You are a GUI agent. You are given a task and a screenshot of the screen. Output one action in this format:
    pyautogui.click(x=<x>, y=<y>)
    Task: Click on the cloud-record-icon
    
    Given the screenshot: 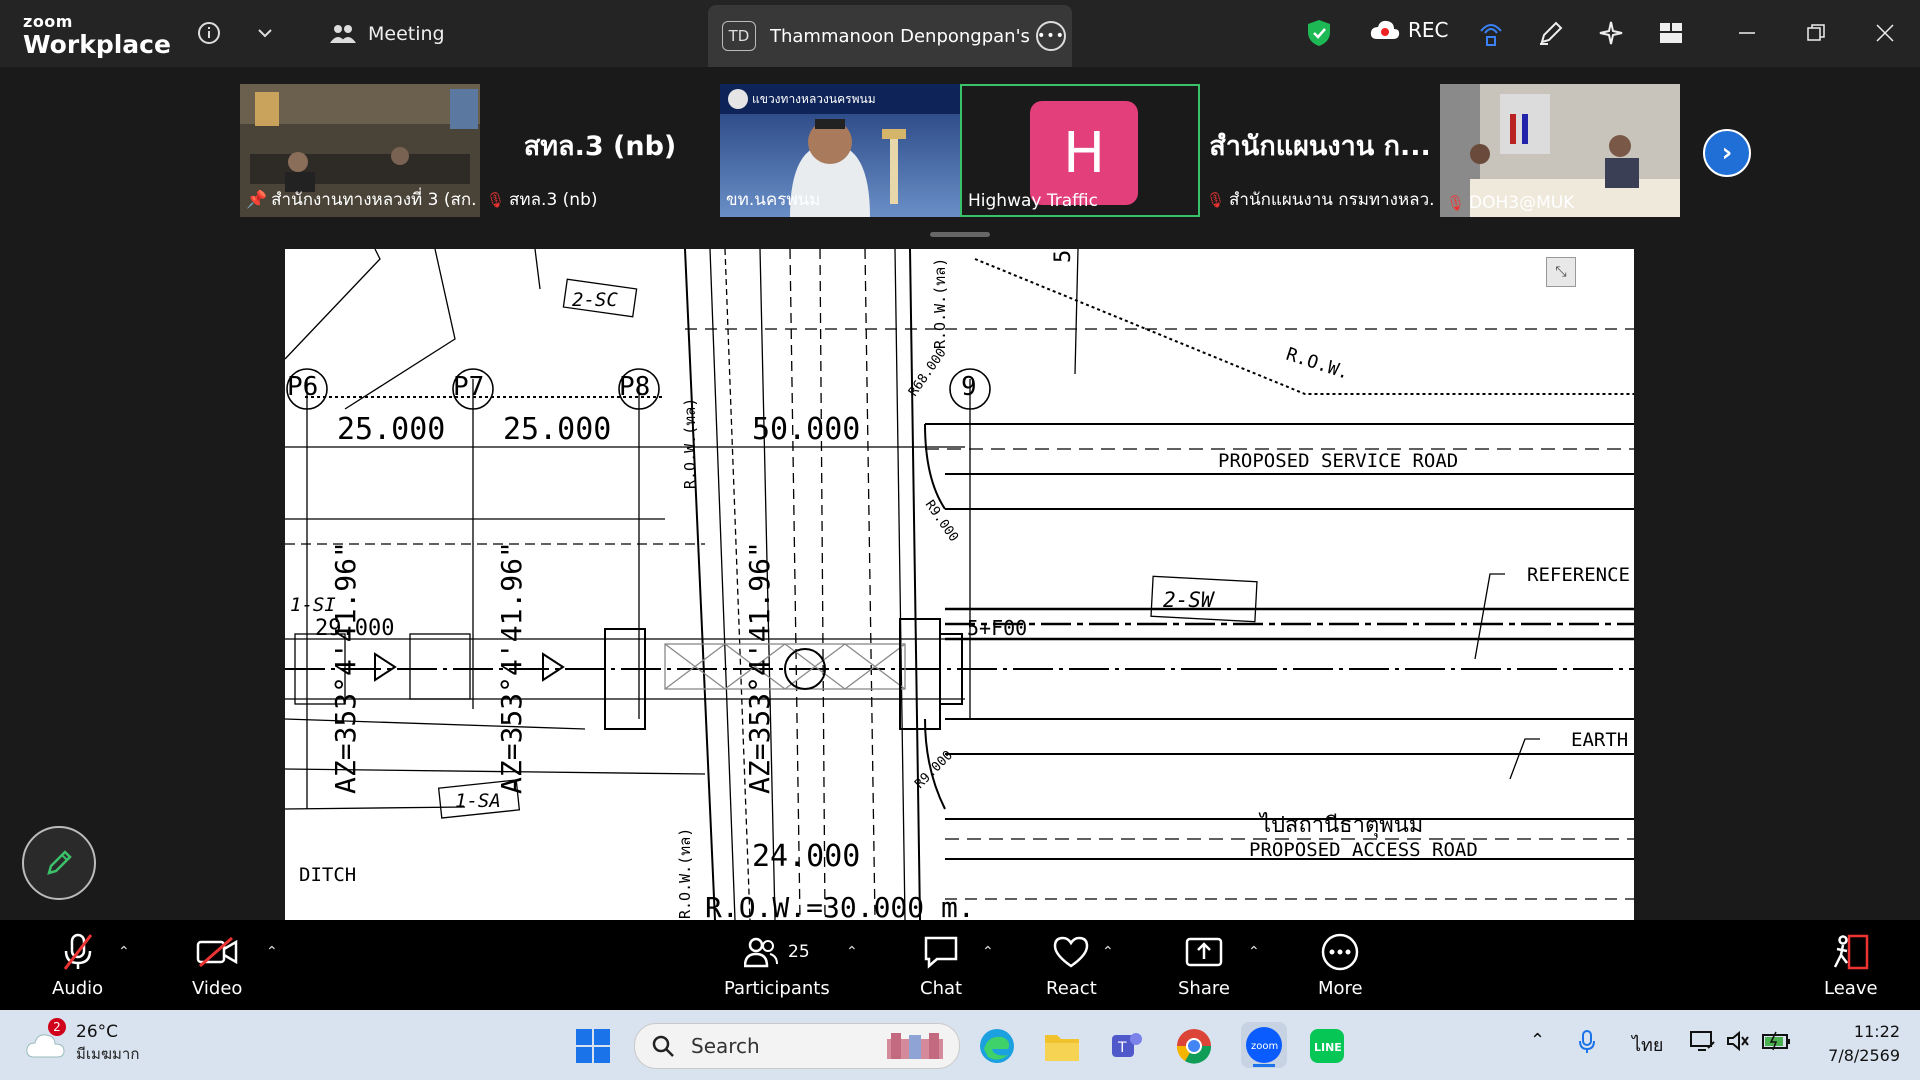 What is the action you would take?
    pyautogui.click(x=1385, y=29)
    